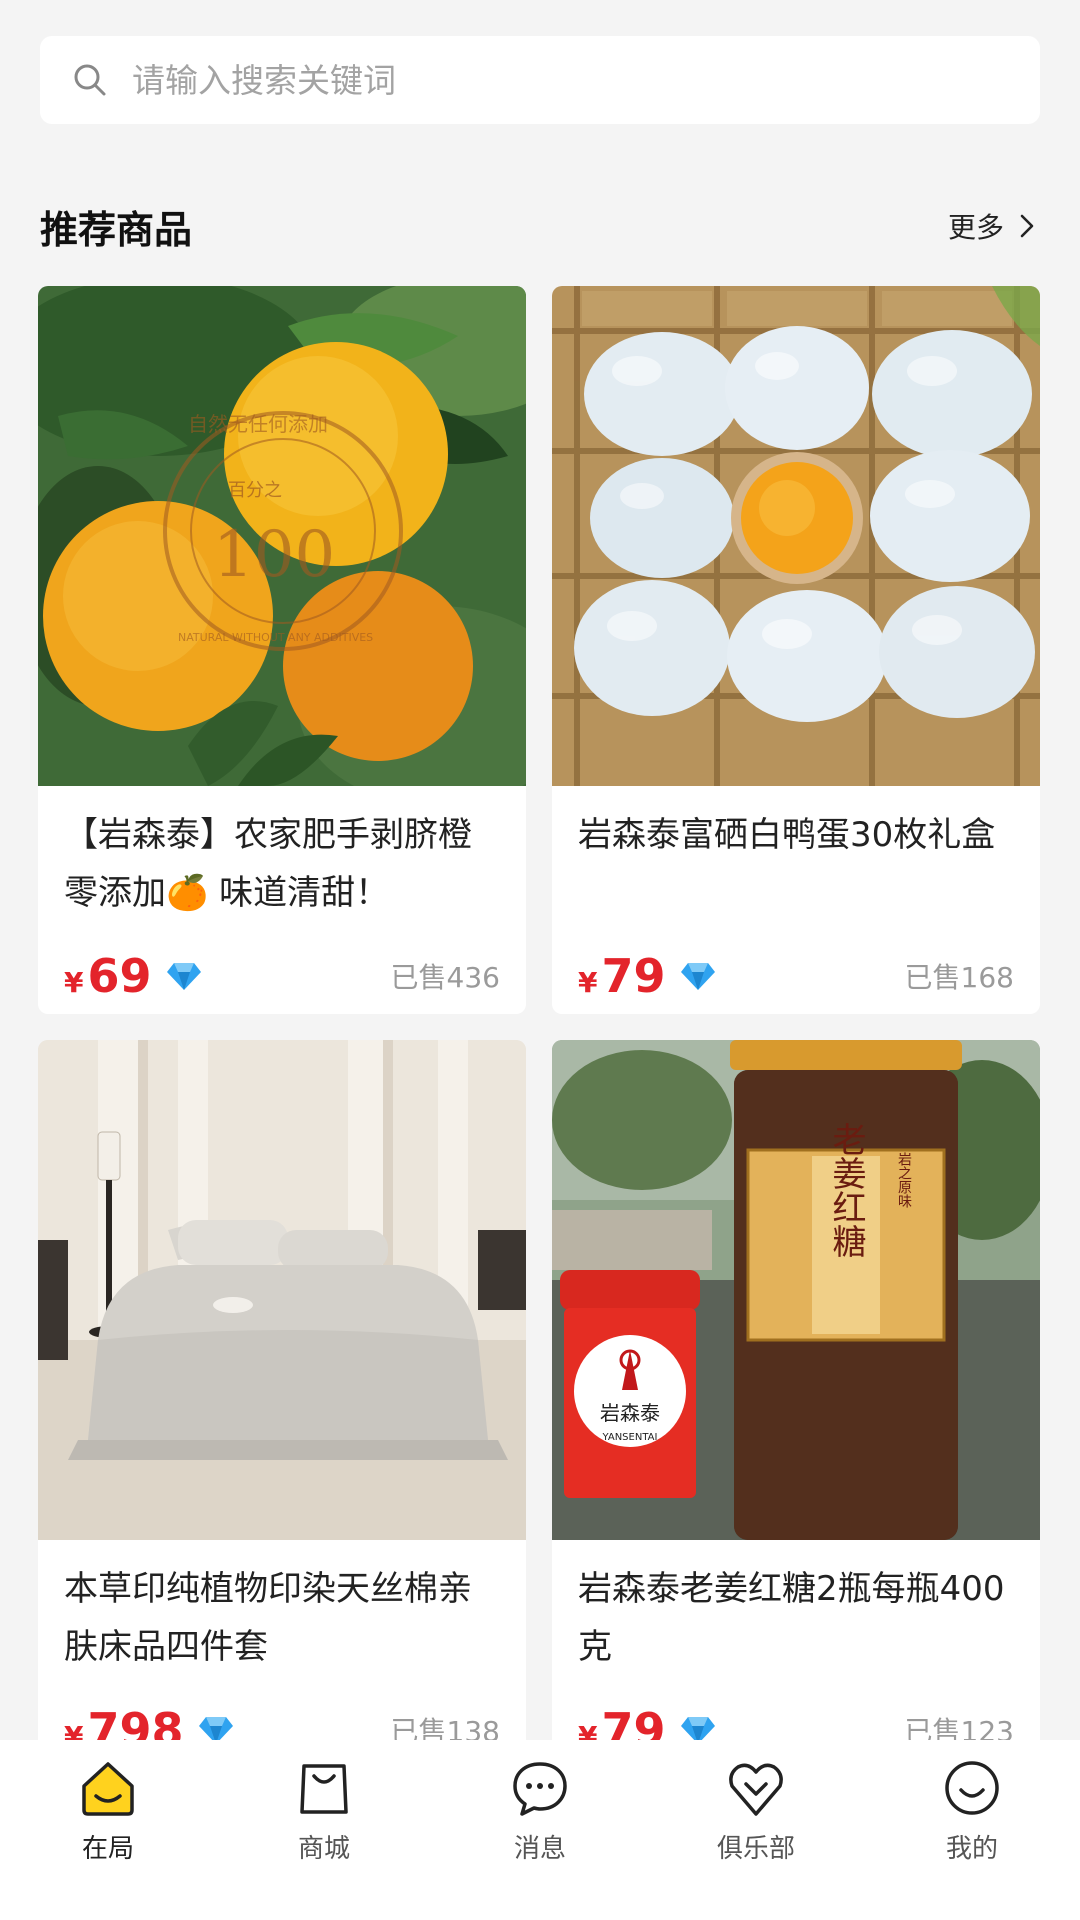 This screenshot has width=1080, height=1920. I want to click on price: ¥ 79, so click(647, 976).